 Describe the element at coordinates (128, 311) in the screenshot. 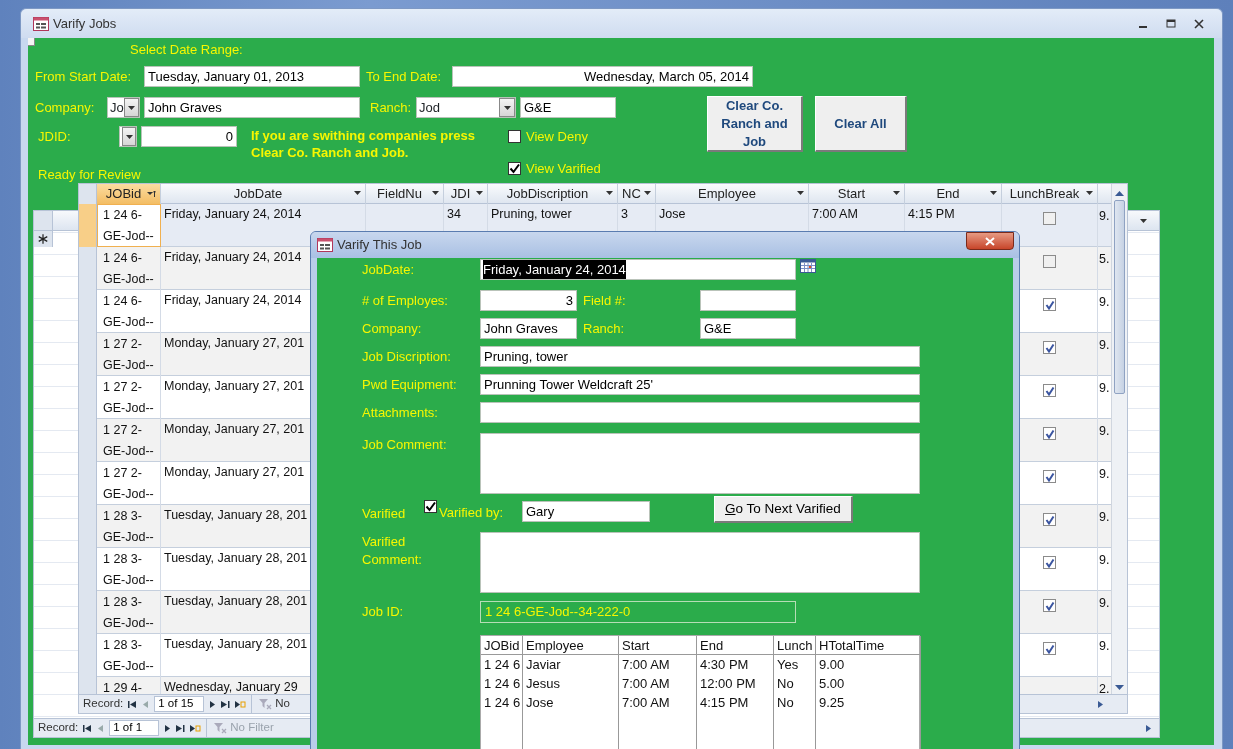

I see `table-cell: 1 24 6-GE-Jod--` at that location.